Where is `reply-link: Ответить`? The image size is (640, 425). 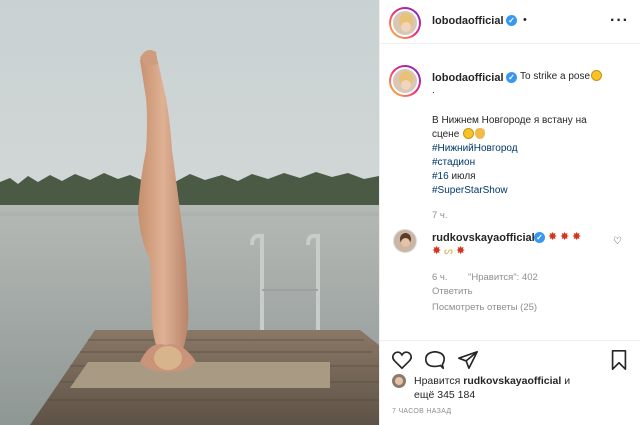 reply-link: Ответить is located at coordinates (452, 291).